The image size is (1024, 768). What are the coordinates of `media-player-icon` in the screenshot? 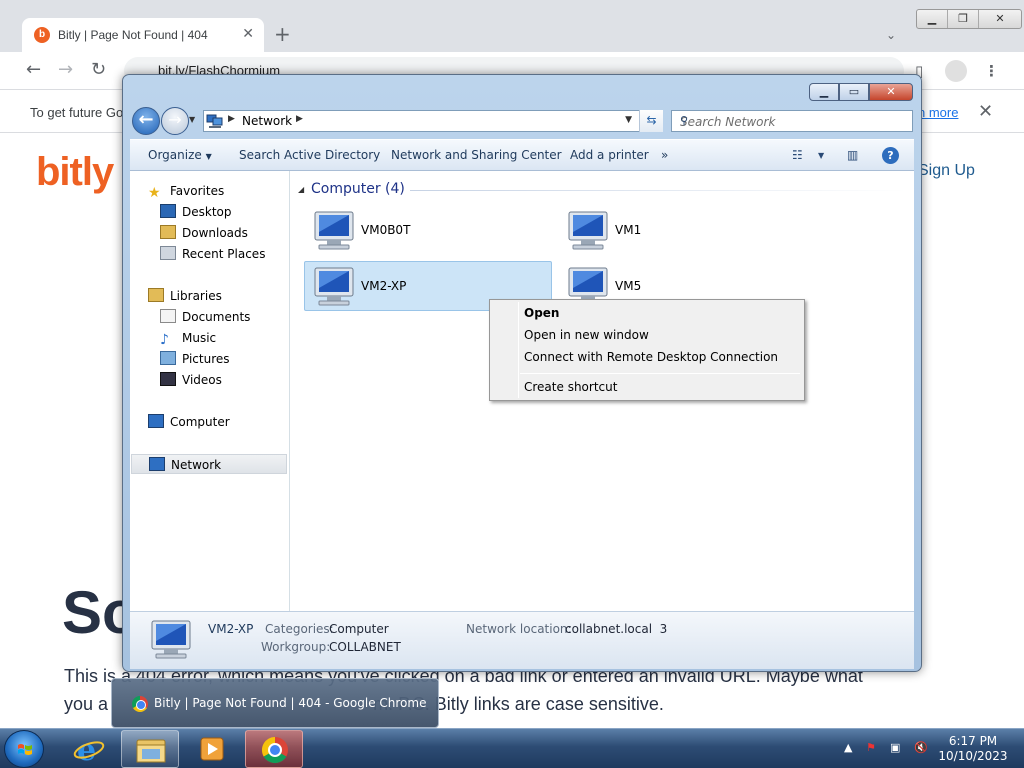 It's located at (212, 749).